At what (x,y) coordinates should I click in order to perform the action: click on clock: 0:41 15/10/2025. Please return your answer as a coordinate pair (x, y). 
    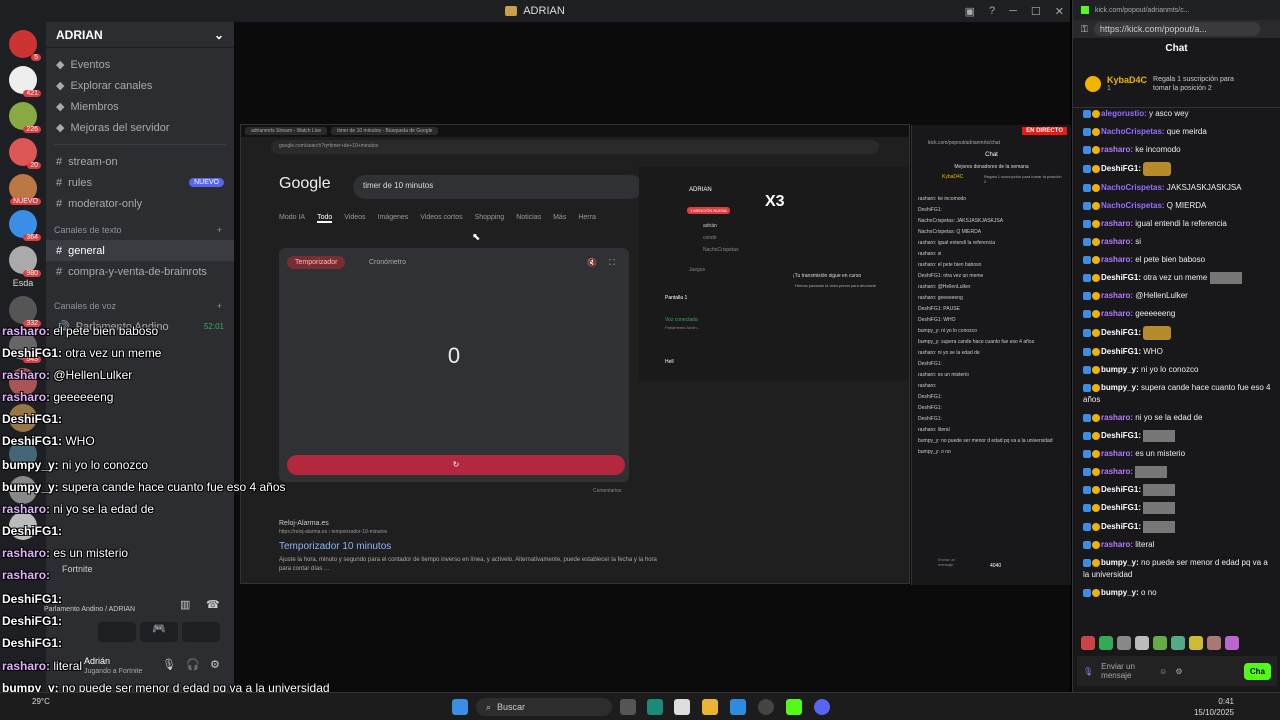
    Looking at the image, I should click on (1214, 707).